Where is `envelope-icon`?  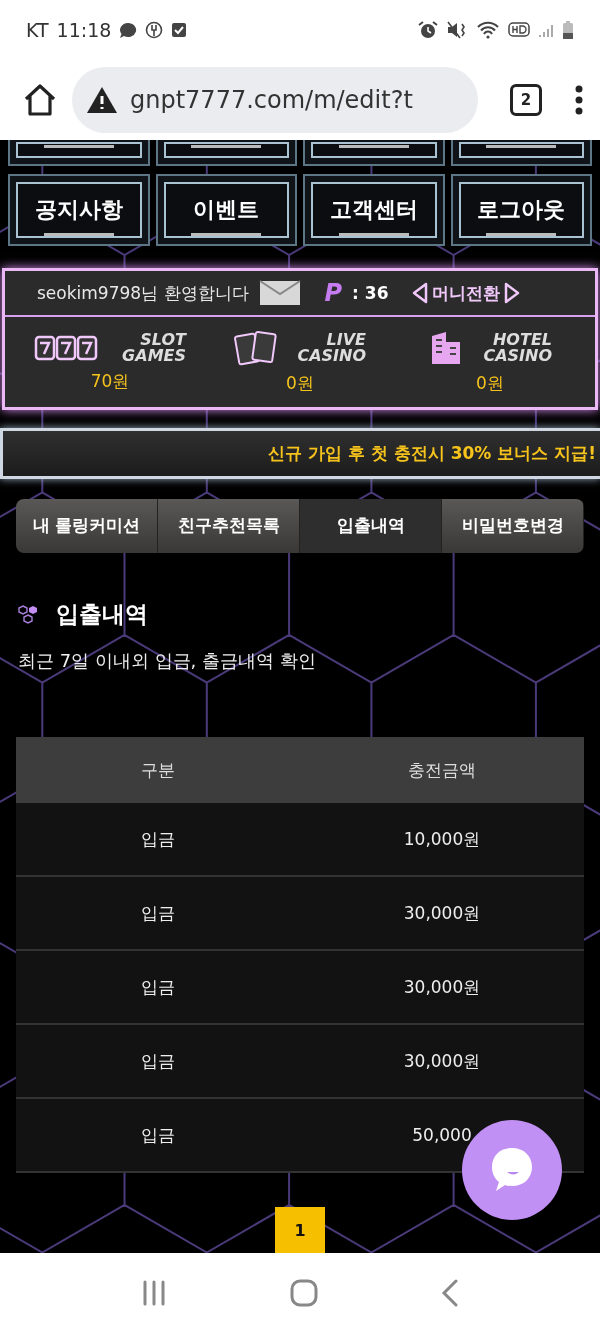
envelope-icon is located at coordinates (279, 293).